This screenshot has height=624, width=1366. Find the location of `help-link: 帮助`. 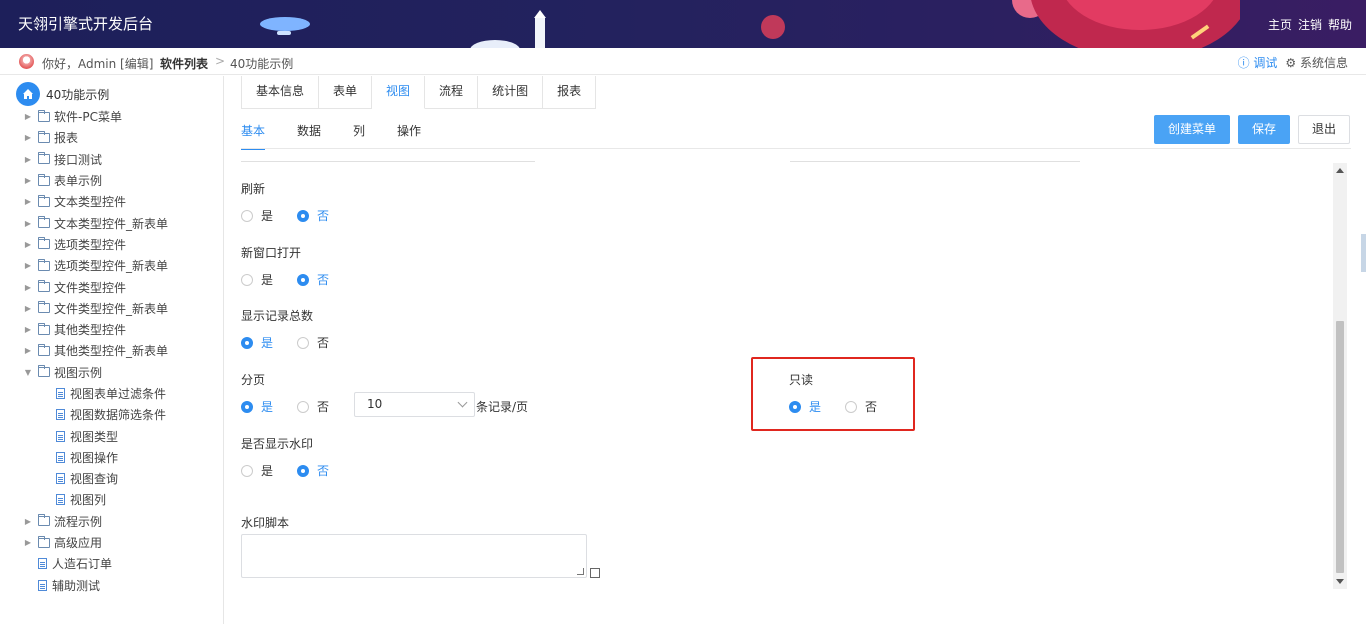

help-link: 帮助 is located at coordinates (1340, 24).